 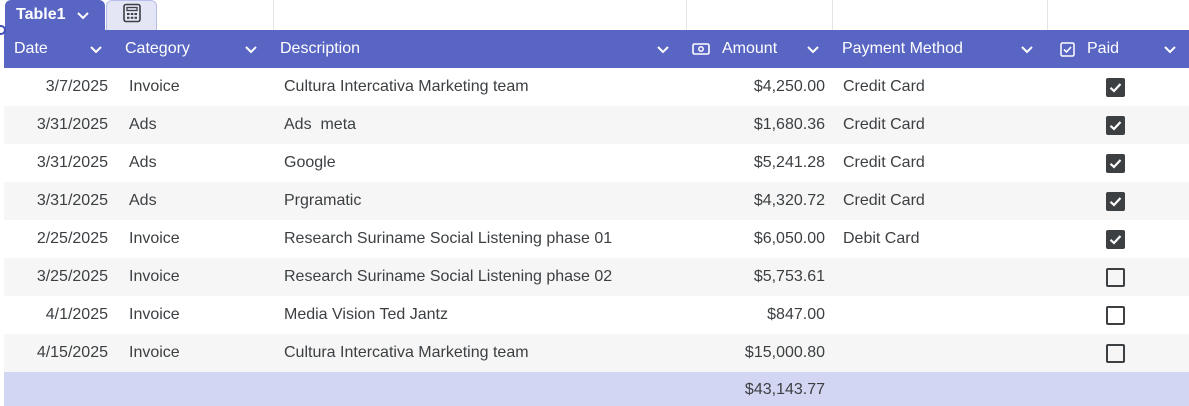 What do you see at coordinates (594, 15) in the screenshot?
I see `table-tab-bar: Table1` at bounding box center [594, 15].